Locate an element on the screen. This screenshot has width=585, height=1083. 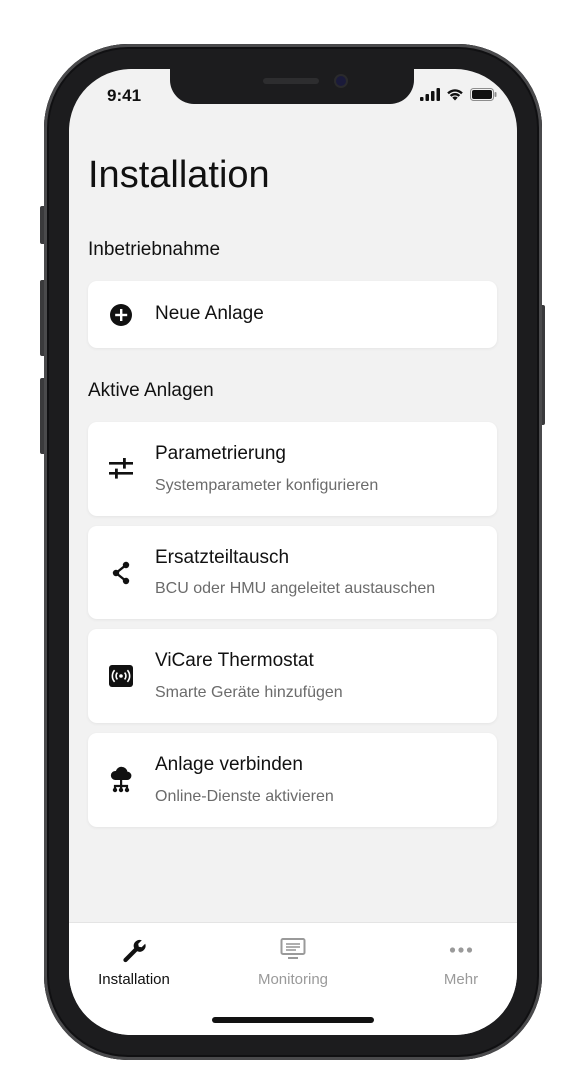
new-system-card: Neue Anlage is located at coordinates (292, 314).